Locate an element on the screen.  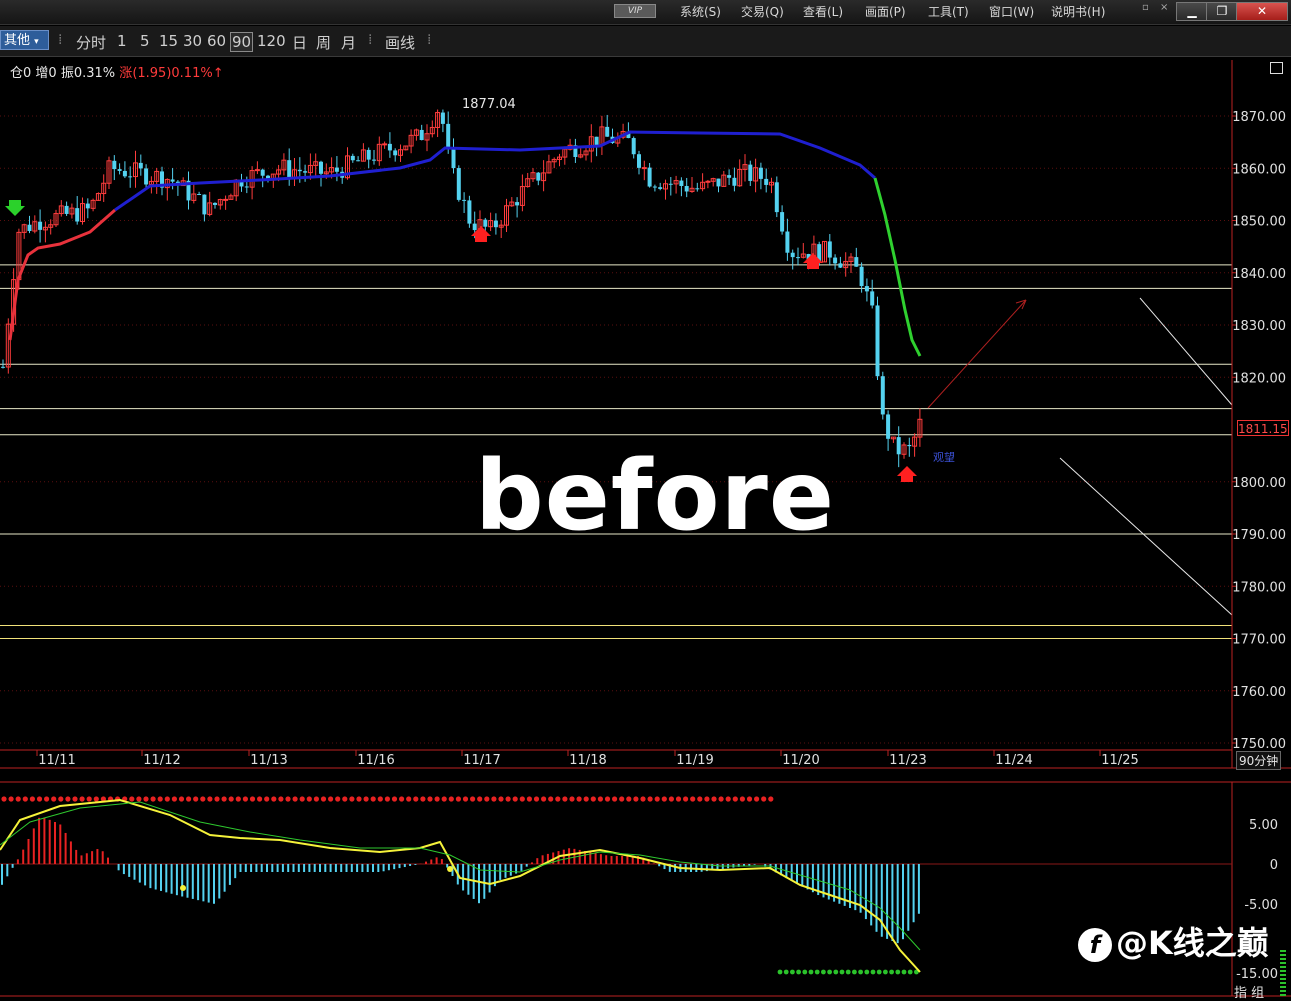
date-label: 11/23 is located at coordinates (907, 760).